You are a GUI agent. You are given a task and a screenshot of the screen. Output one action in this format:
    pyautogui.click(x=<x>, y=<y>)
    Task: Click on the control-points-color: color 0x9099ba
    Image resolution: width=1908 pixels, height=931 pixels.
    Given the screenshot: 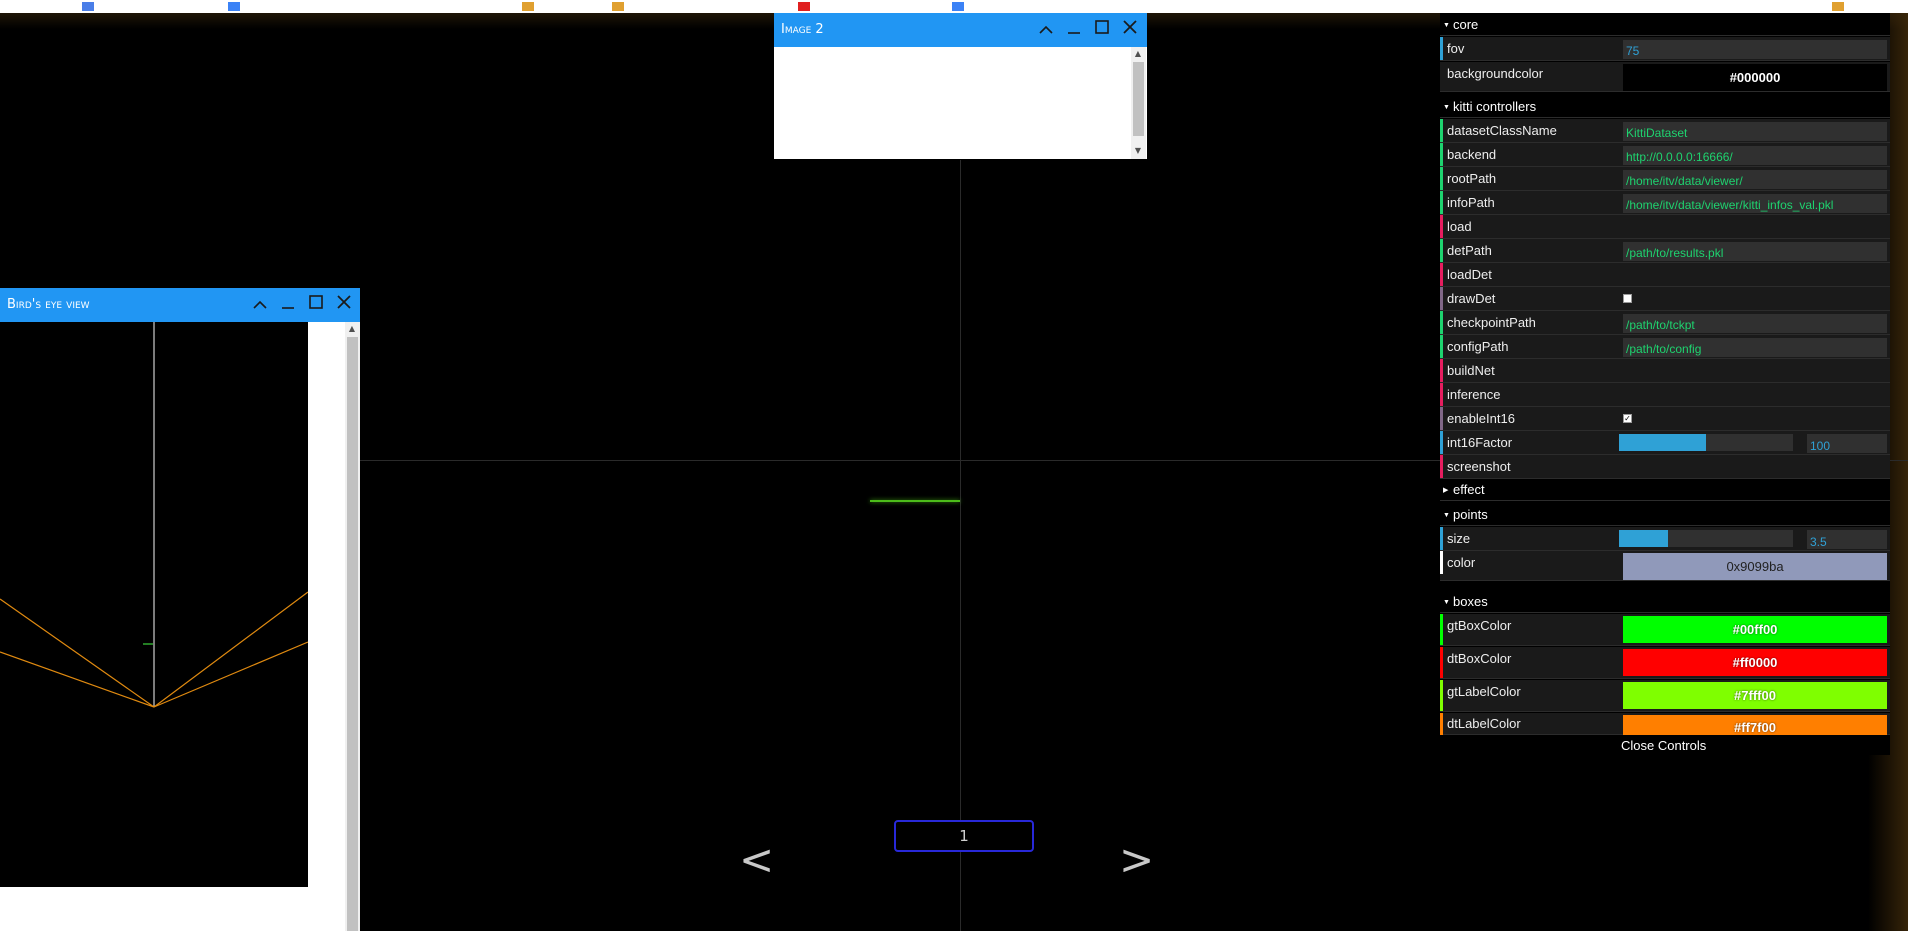 What is the action you would take?
    pyautogui.click(x=1665, y=566)
    